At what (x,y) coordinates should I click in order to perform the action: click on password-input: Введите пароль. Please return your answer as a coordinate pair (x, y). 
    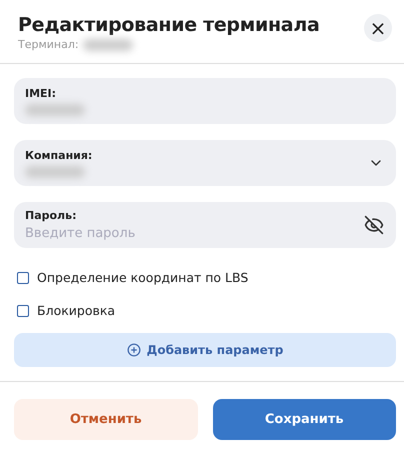
    Looking at the image, I should click on (175, 233).